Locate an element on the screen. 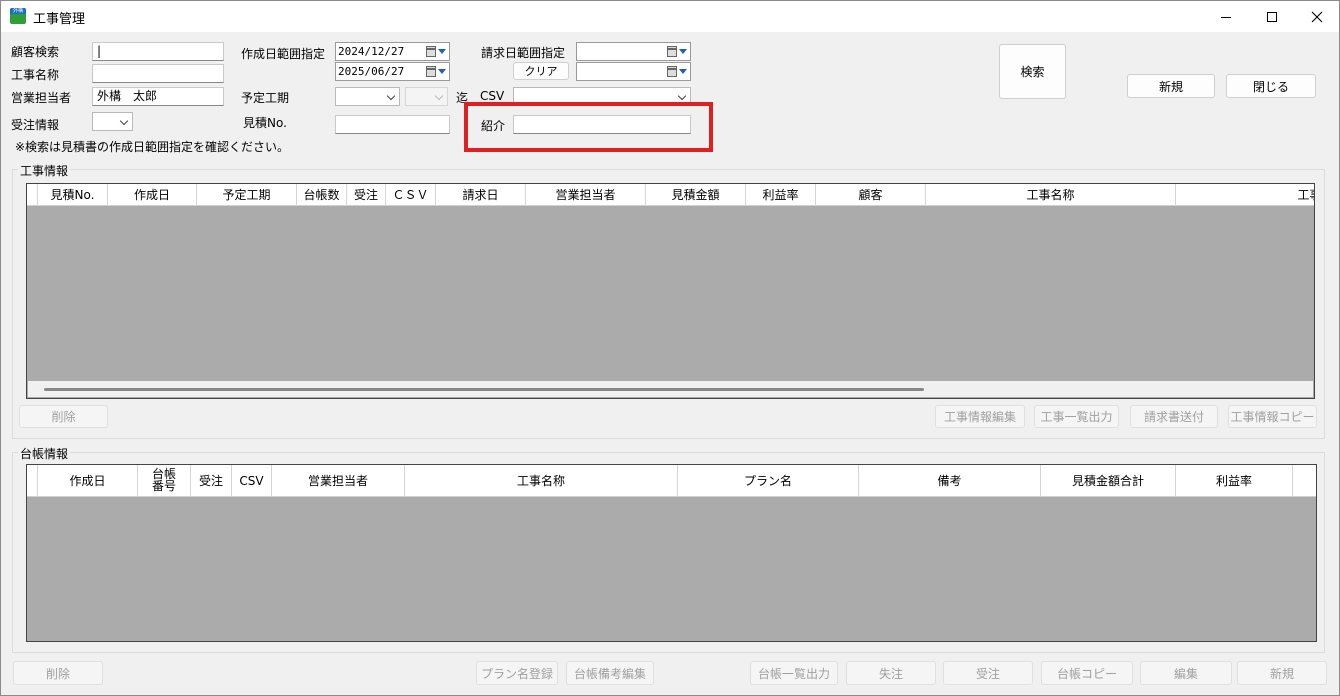 This screenshot has width=1340, height=696. ledger-grid-header: 作成日 台帳 番号 受注 CSV 営業担当者 工事名称 プラン名 備考 見積金額合計 利益率 is located at coordinates (671, 481).